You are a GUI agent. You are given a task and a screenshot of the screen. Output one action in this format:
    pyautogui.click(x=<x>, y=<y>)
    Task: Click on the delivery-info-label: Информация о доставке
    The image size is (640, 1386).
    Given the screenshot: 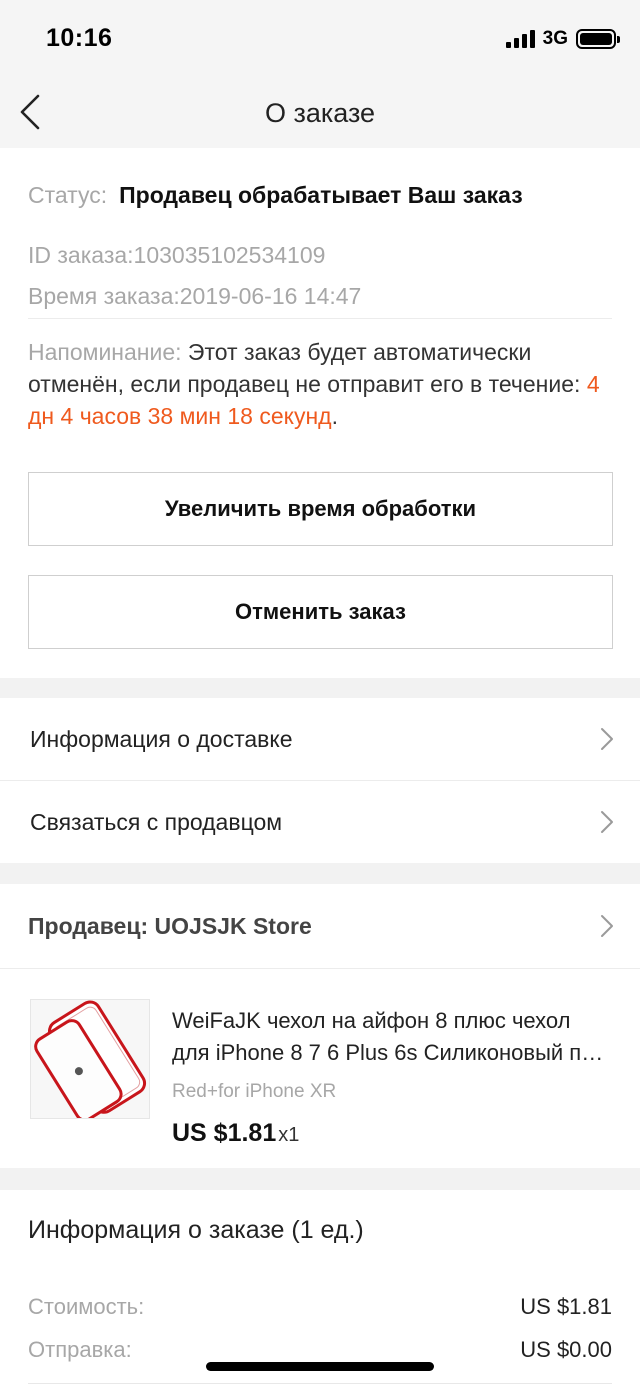 What is the action you would take?
    pyautogui.click(x=161, y=738)
    